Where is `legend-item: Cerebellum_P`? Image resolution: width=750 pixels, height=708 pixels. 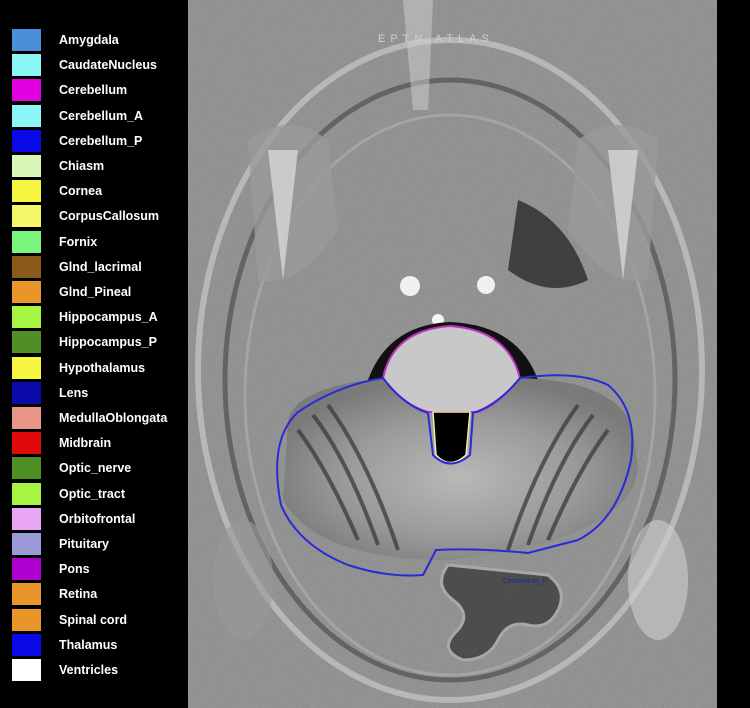 legend-item: Cerebellum_P is located at coordinates (77, 140).